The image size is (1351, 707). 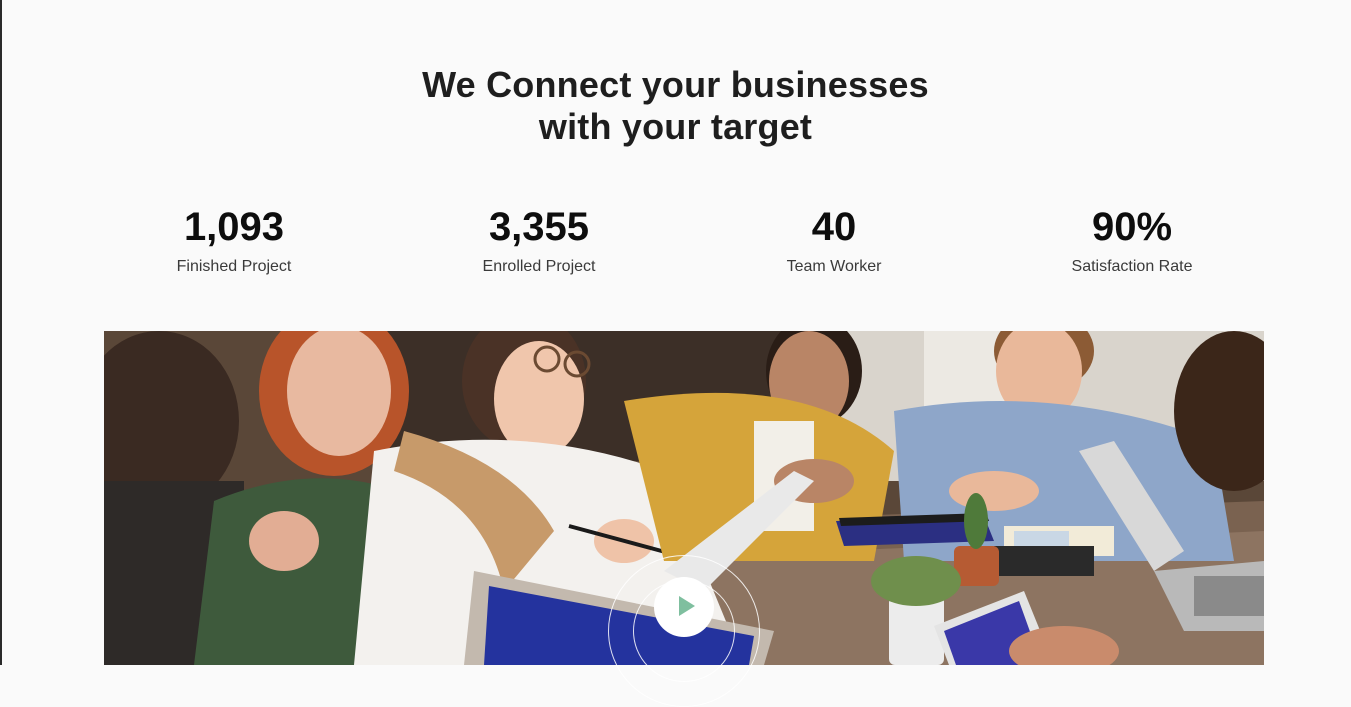 I want to click on heading-line-1: We Connect your businesses, so click(x=675, y=84).